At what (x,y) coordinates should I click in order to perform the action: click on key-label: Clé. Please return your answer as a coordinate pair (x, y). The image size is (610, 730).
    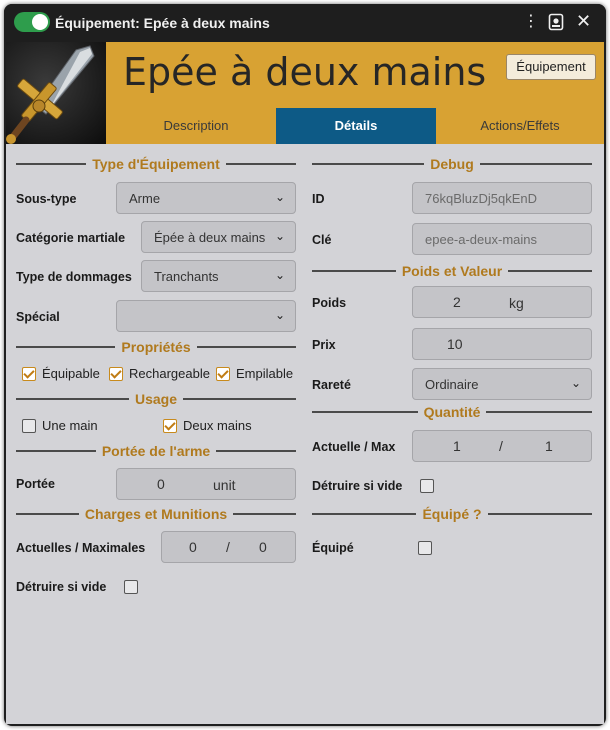
    Looking at the image, I should click on (322, 240).